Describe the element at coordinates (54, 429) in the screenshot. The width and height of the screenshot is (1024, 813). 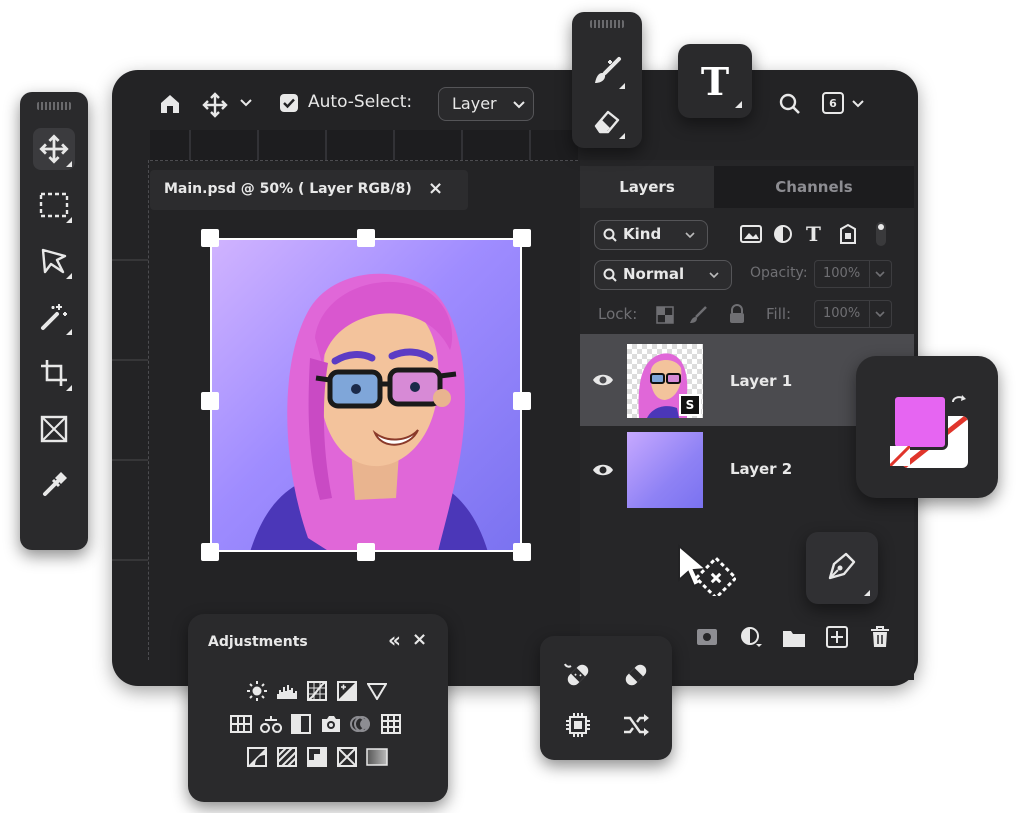
I see `frame-tool` at that location.